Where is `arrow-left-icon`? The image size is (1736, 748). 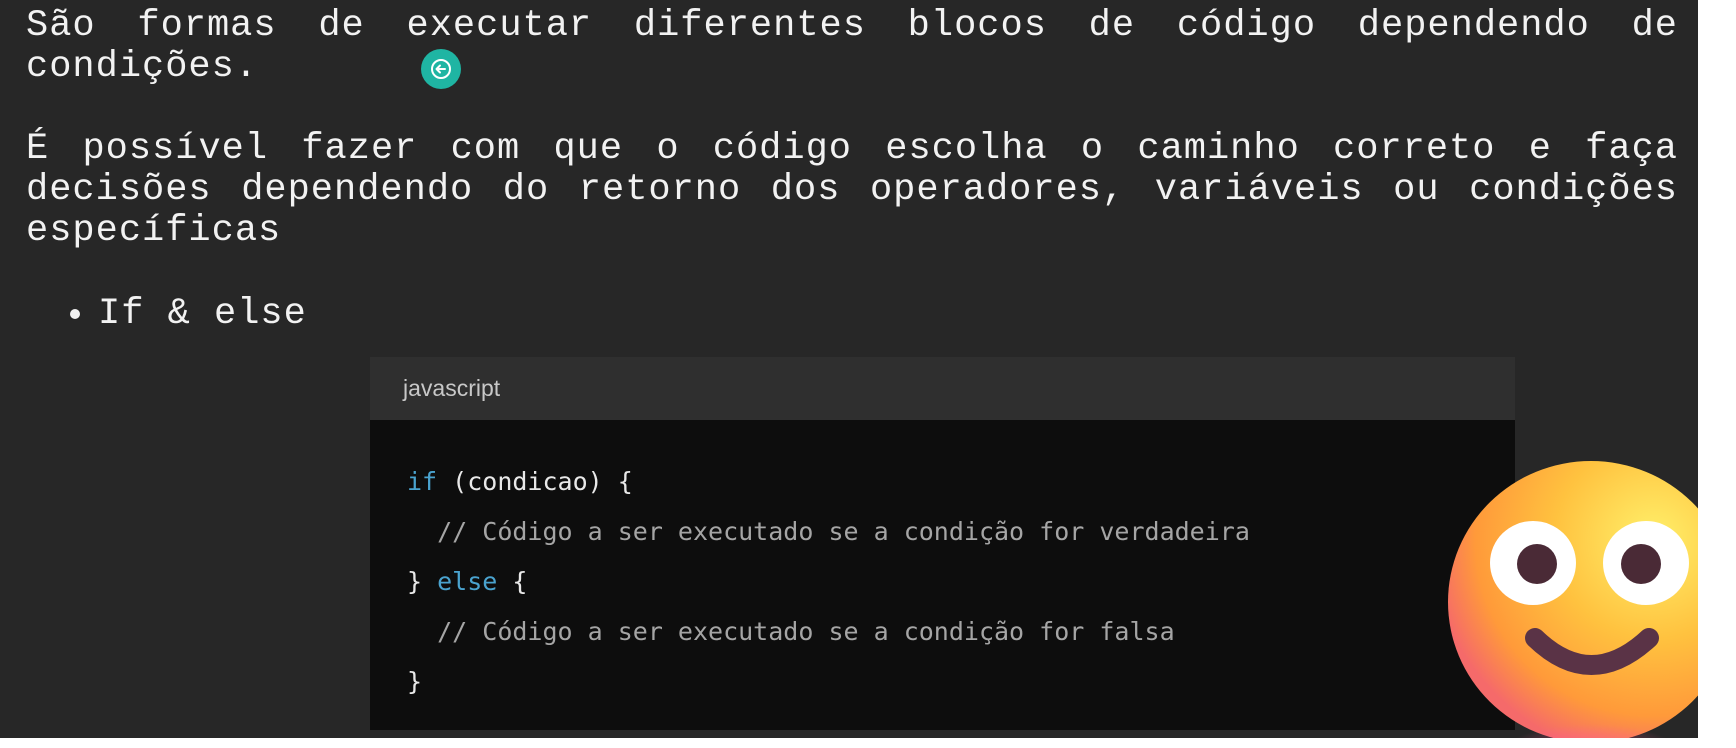 arrow-left-icon is located at coordinates (441, 69).